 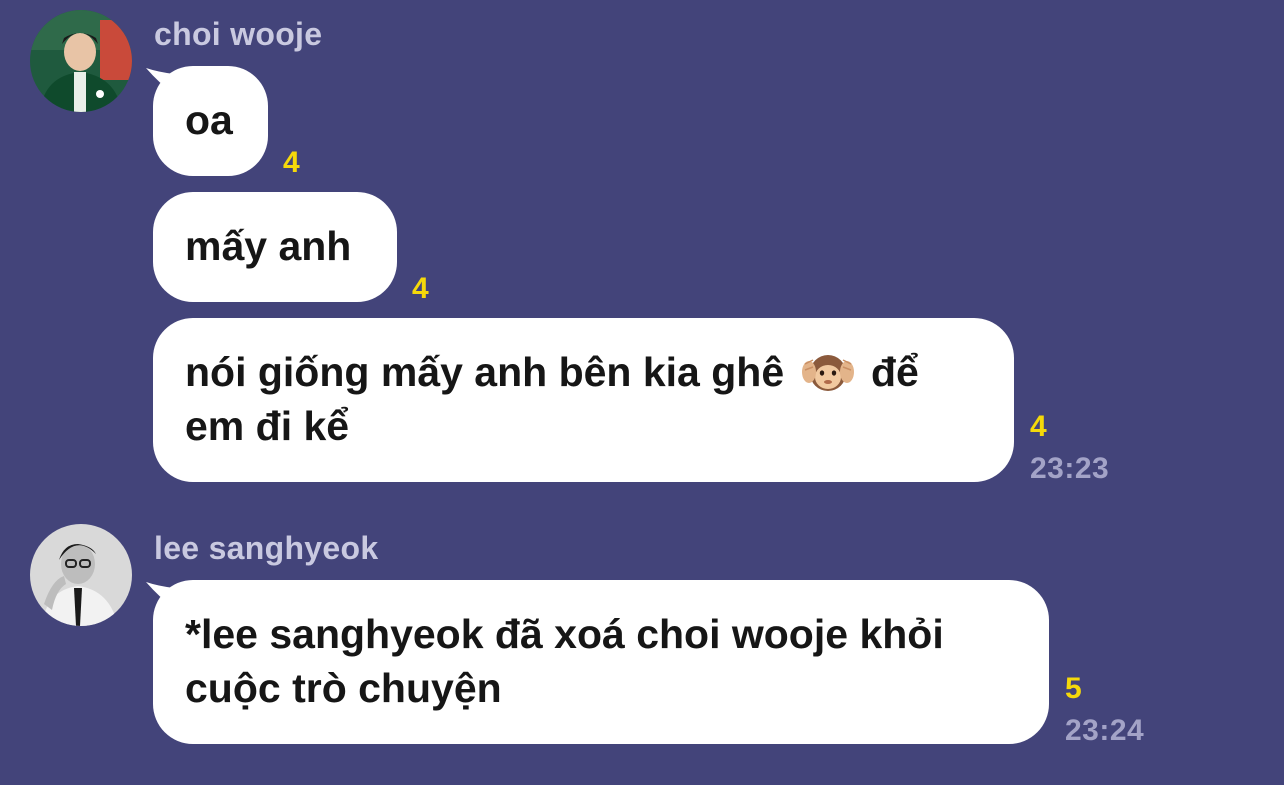 What do you see at coordinates (343, 688) in the screenshot?
I see `message-text: cuộc trò chuyện` at bounding box center [343, 688].